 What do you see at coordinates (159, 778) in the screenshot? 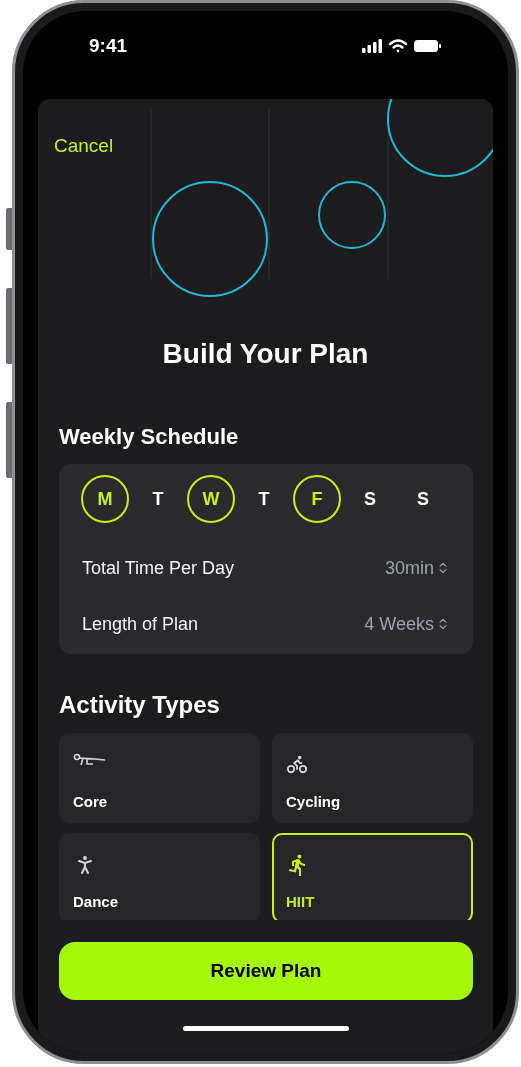
I see `activity-tile: Core` at bounding box center [159, 778].